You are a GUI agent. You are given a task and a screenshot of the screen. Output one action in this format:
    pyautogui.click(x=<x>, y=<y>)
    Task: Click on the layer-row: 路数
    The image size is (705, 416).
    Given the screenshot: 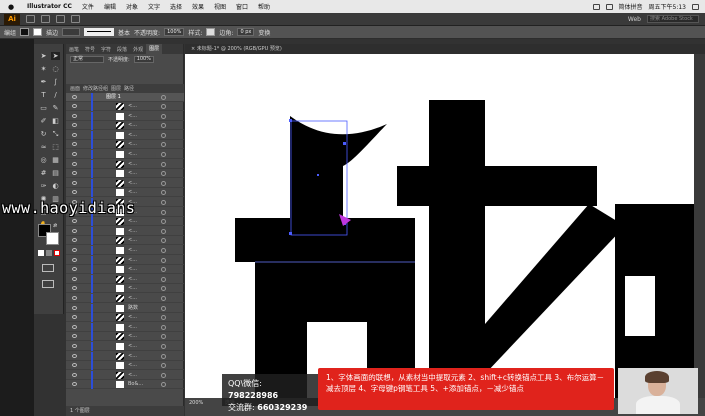 What is the action you would take?
    pyautogui.click(x=125, y=308)
    